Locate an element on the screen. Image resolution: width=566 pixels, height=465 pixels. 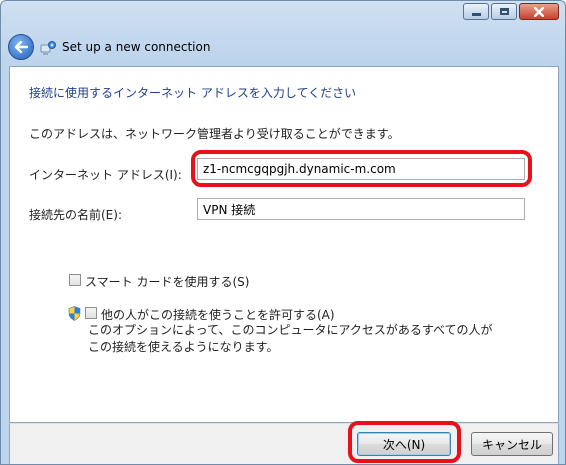
allow-others-help-line1: このオプションによって、このコンピュータにアクセスがあるすべての人が is located at coordinates (290, 330).